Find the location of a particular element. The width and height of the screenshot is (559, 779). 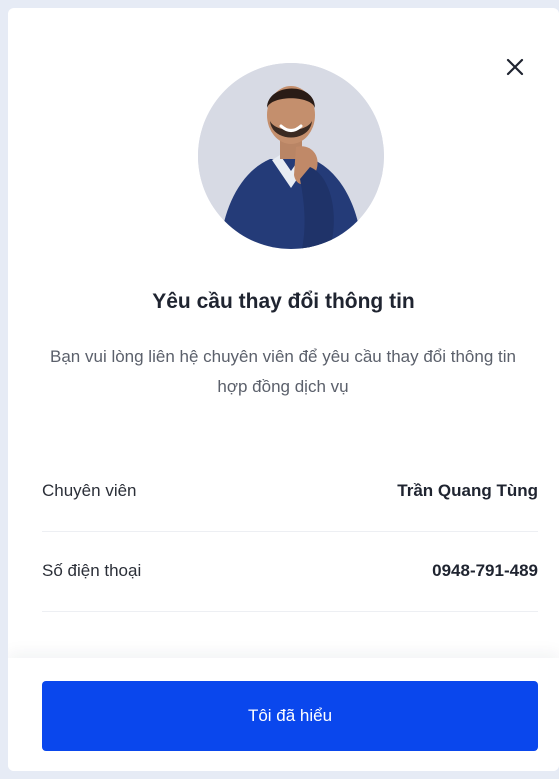

close-icon is located at coordinates (515, 67).